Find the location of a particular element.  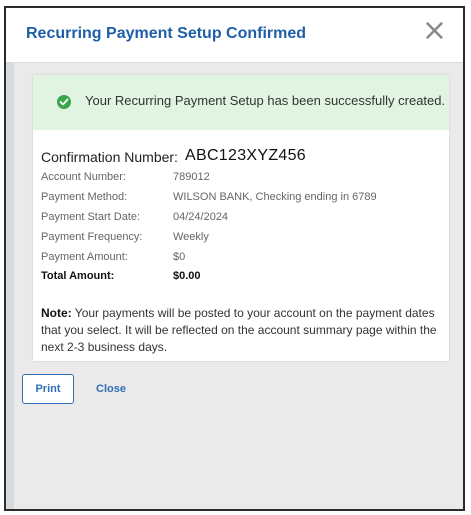

background-strip is located at coordinates (10, 258).